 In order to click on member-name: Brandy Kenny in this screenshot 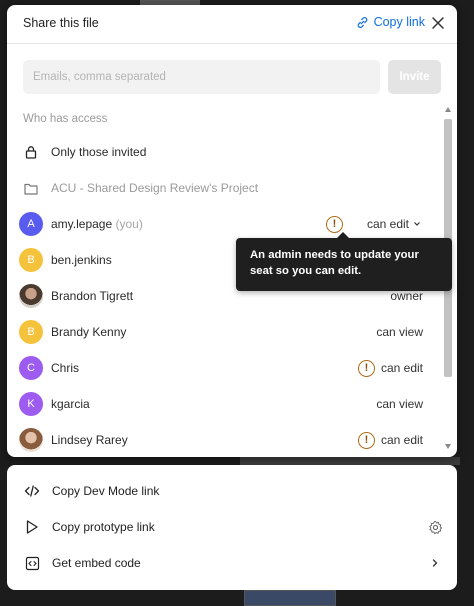, I will do `click(89, 332)`.